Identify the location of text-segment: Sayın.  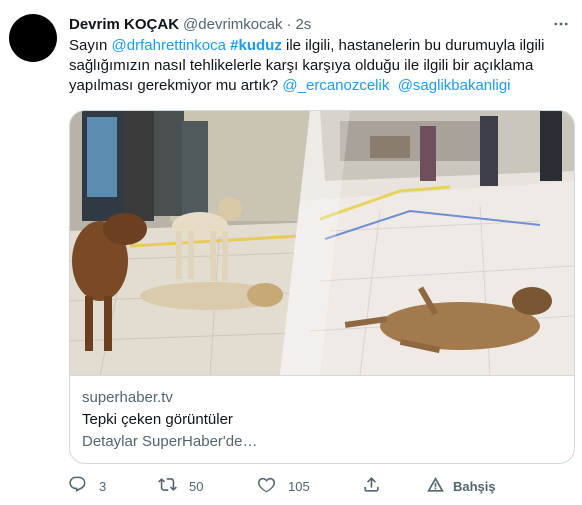
(90, 45).